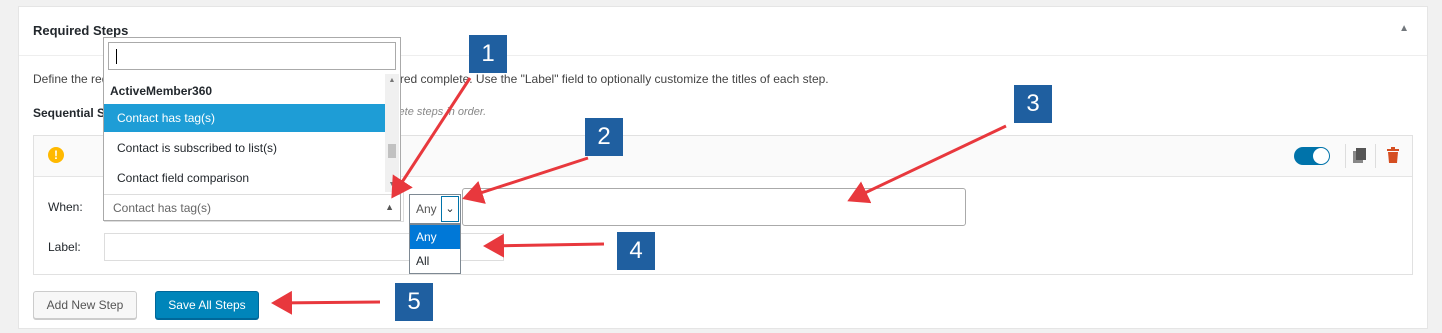  I want to click on callout-badge-5: 5, so click(414, 302).